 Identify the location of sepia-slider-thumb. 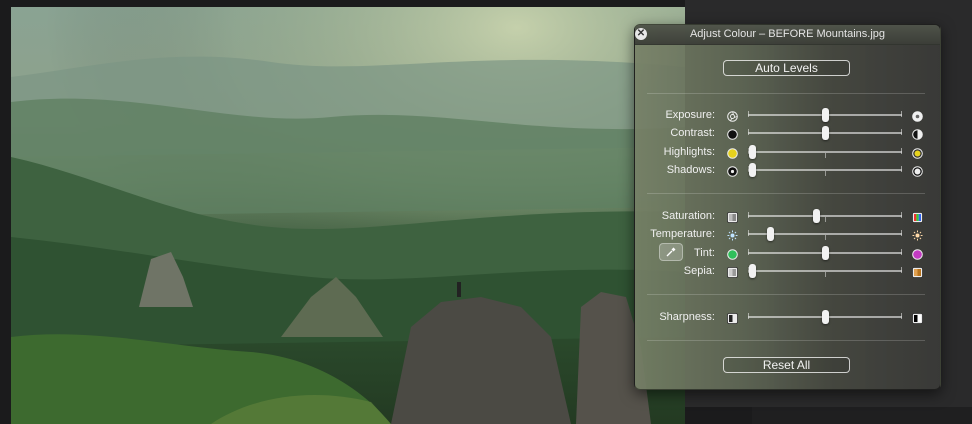
(752, 271).